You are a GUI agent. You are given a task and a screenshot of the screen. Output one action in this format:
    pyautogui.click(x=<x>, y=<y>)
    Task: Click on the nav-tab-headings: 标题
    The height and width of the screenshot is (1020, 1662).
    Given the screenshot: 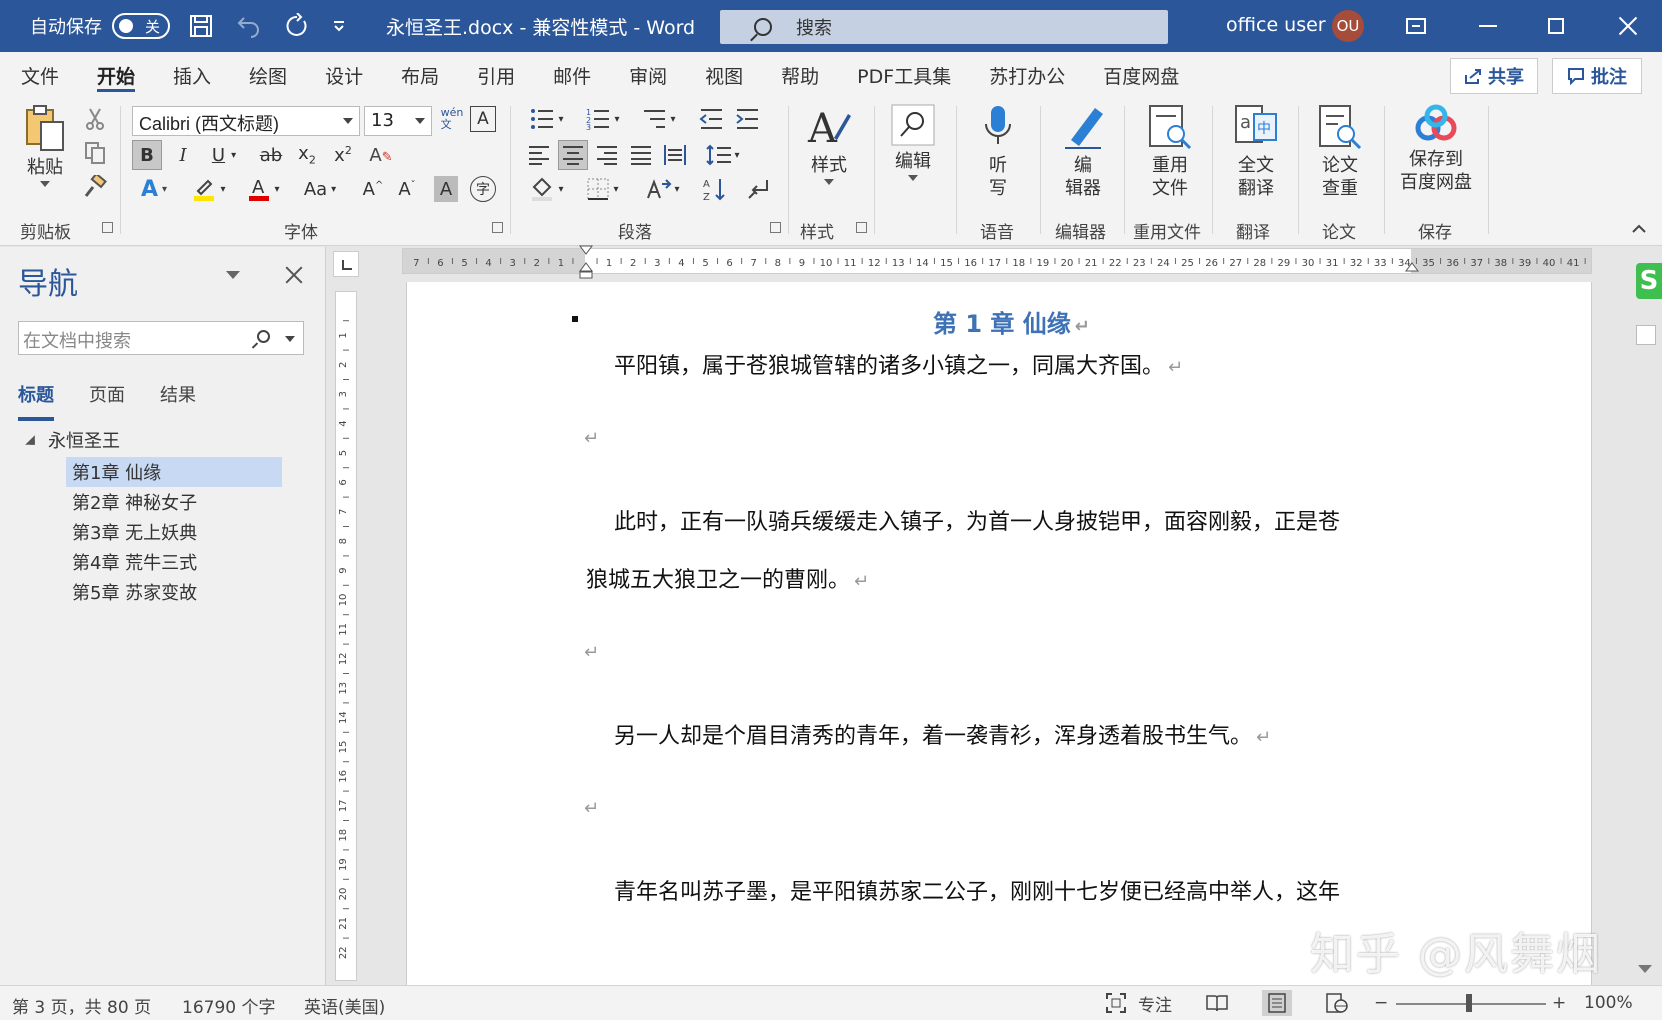 What is the action you would take?
    pyautogui.click(x=36, y=401)
    